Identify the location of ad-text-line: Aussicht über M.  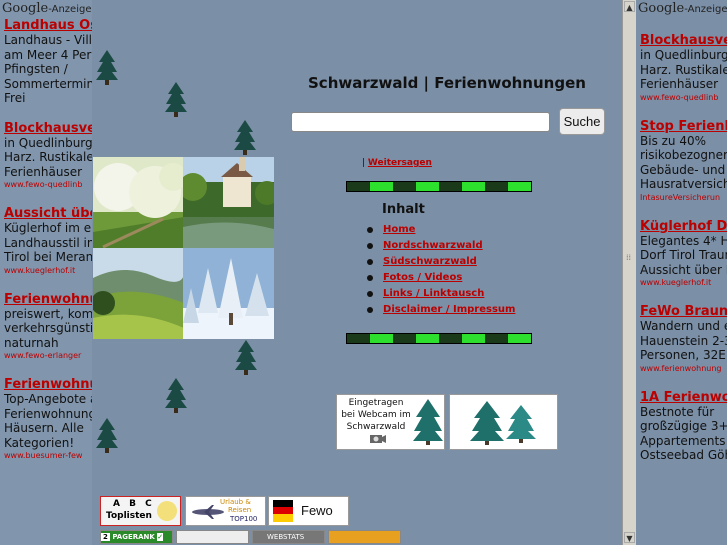
(683, 269).